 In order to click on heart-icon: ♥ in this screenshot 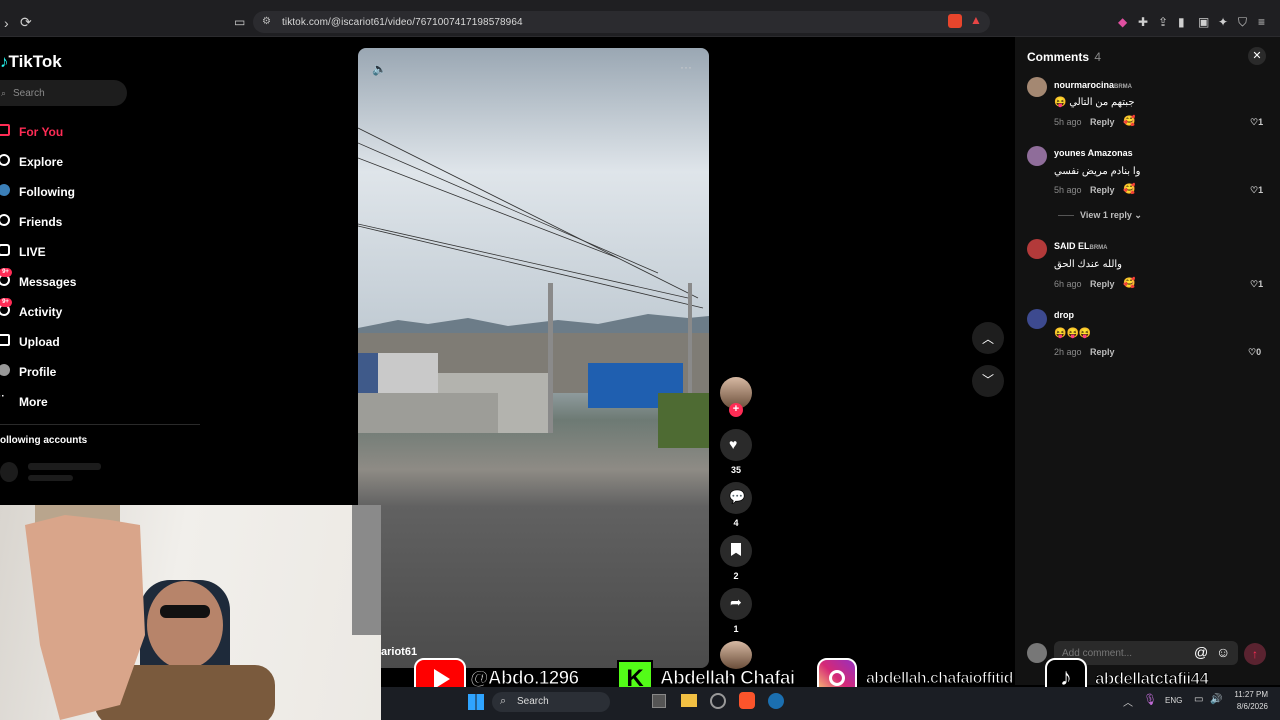, I will do `click(733, 444)`.